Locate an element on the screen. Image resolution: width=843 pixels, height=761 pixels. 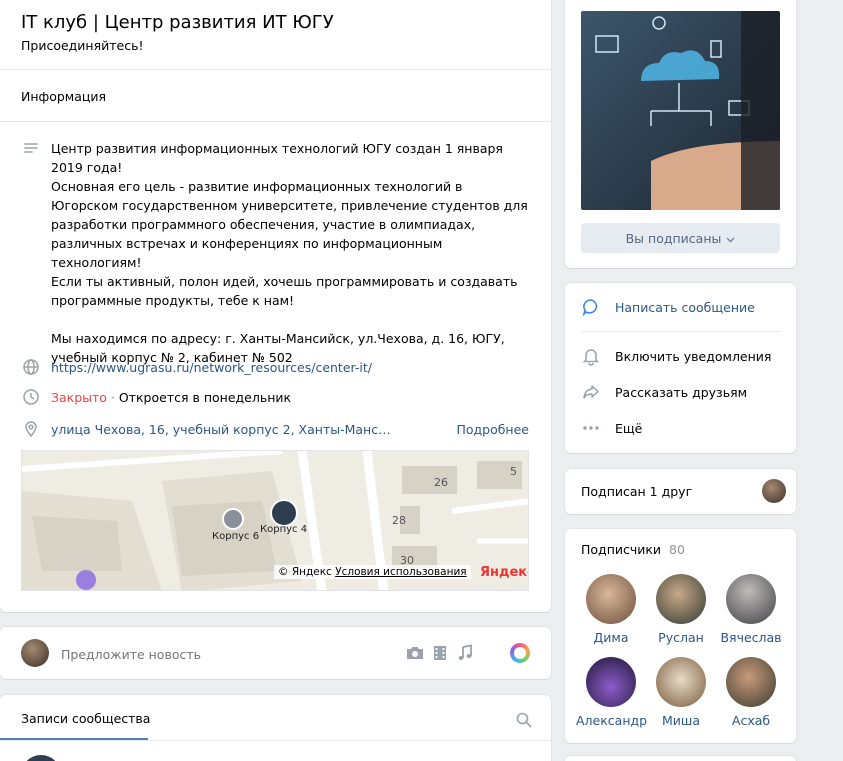
trophy-icon is located at coordinates (86, 580).